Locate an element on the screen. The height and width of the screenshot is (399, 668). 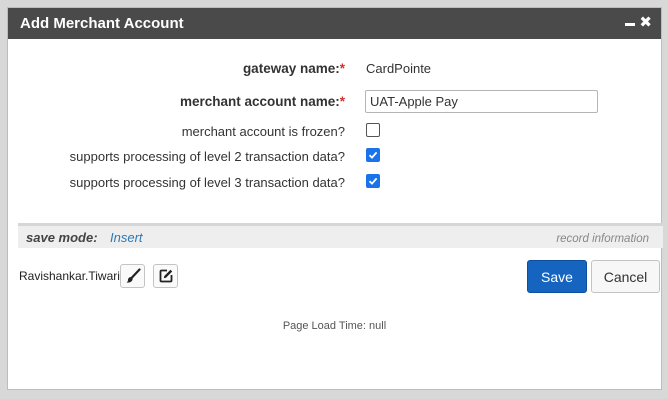
merchant-account-name-label-text: merchant account name: is located at coordinates (259, 101).